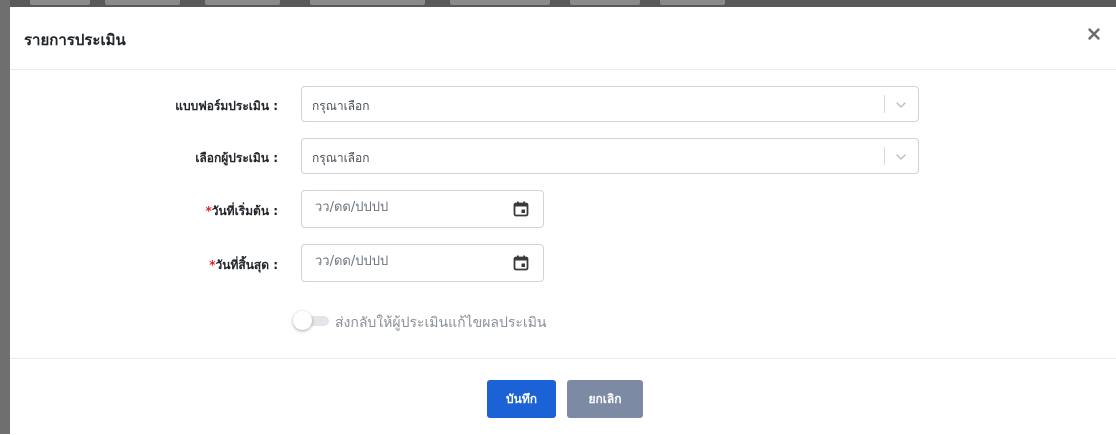 This screenshot has width=1116, height=435. I want to click on evaluation-form-row: แบบฟอร์มประเมิน : กรุณาเลือก, so click(563, 104).